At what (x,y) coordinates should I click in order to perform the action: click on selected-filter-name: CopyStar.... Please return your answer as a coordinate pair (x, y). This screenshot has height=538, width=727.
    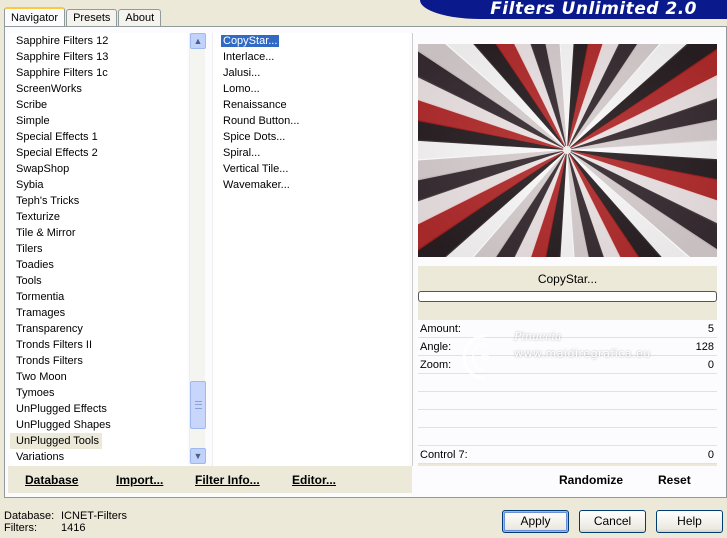
    Looking at the image, I should click on (567, 279).